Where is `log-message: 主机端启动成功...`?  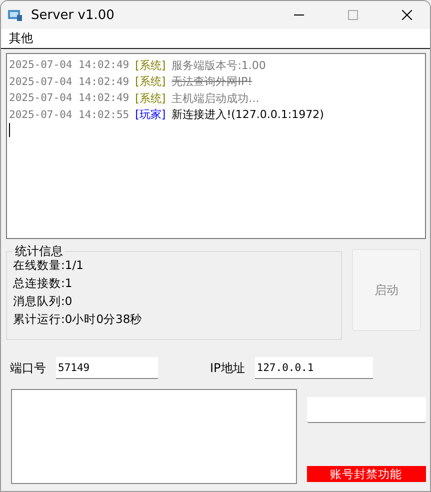 log-message: 主机端启动成功... is located at coordinates (216, 98).